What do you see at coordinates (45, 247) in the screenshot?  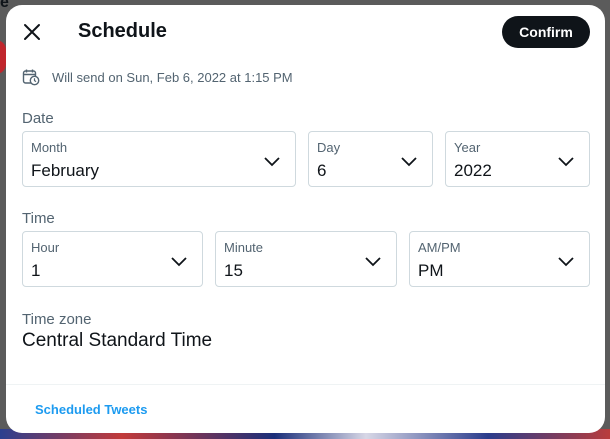 I see `hour-label: Hour` at bounding box center [45, 247].